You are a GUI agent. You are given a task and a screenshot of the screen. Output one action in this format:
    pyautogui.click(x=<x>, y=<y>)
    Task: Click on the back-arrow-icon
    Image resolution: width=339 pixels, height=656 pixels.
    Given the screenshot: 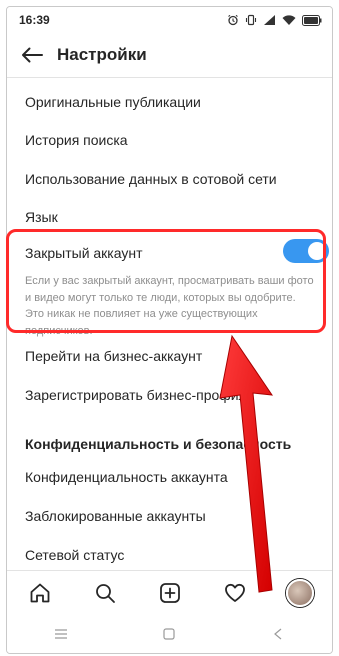 What is the action you would take?
    pyautogui.click(x=32, y=55)
    